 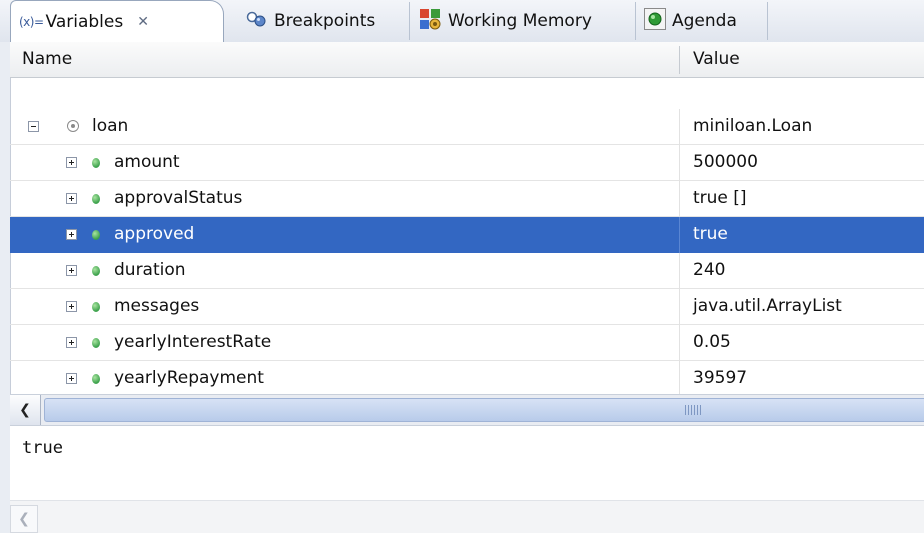 I want to click on variables-icon: (x)=, so click(x=31, y=22).